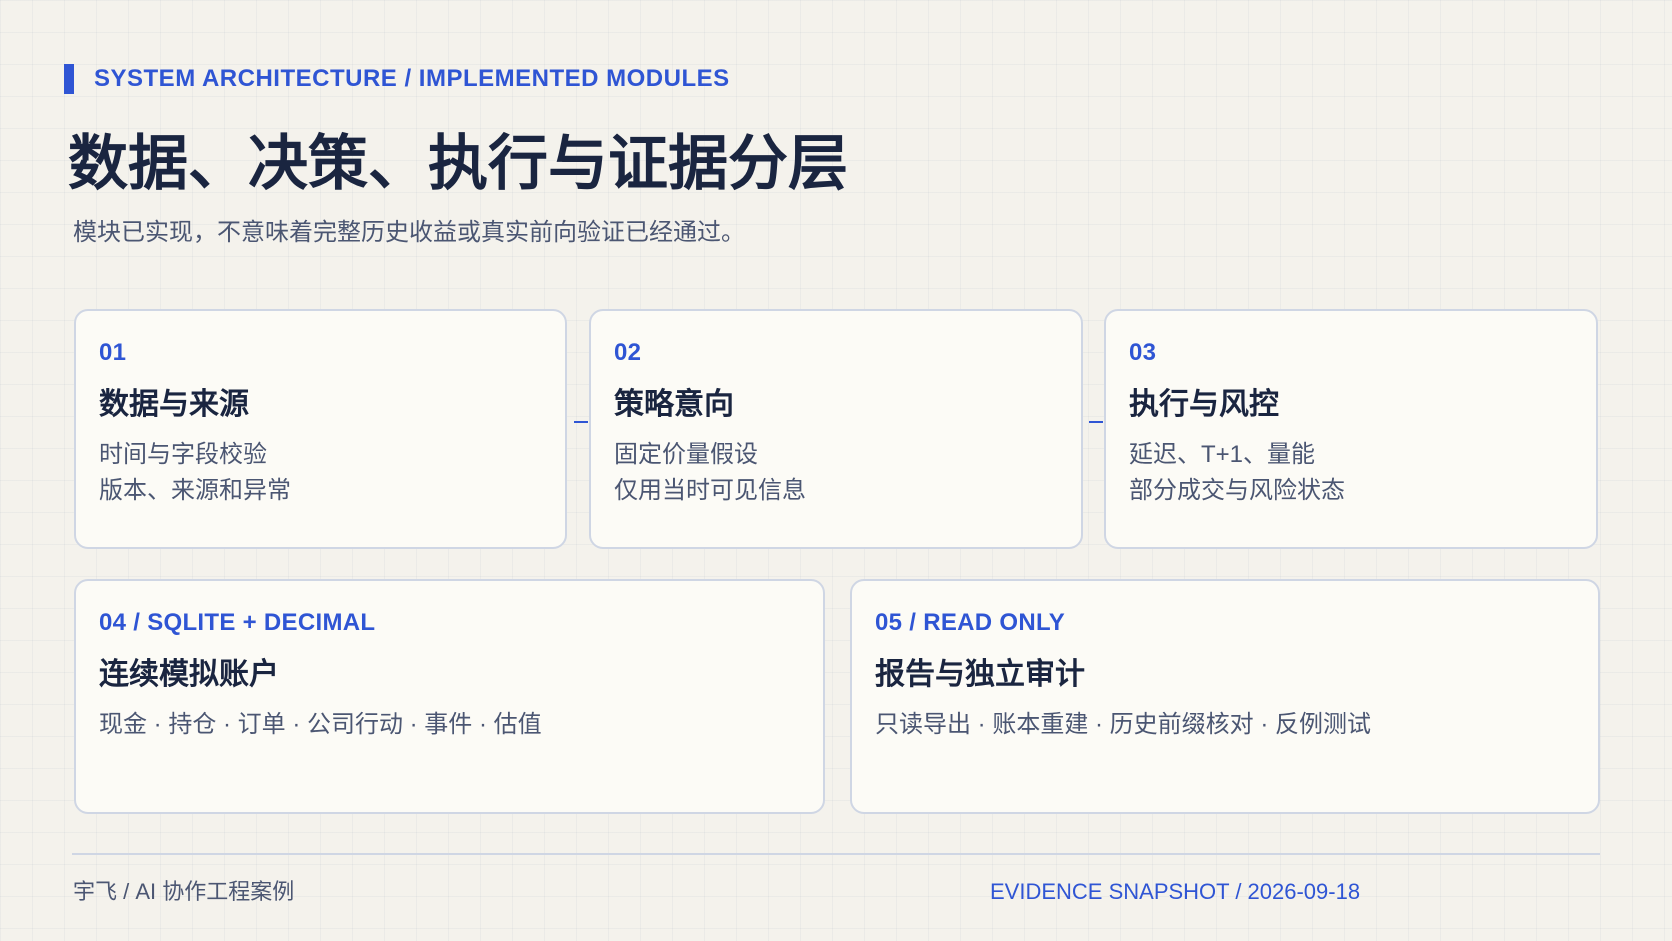 This screenshot has height=941, width=1672. What do you see at coordinates (836, 429) in the screenshot?
I see `module-card-02: 02 策略意向 固定价量假设 仅用当时可见信息` at bounding box center [836, 429].